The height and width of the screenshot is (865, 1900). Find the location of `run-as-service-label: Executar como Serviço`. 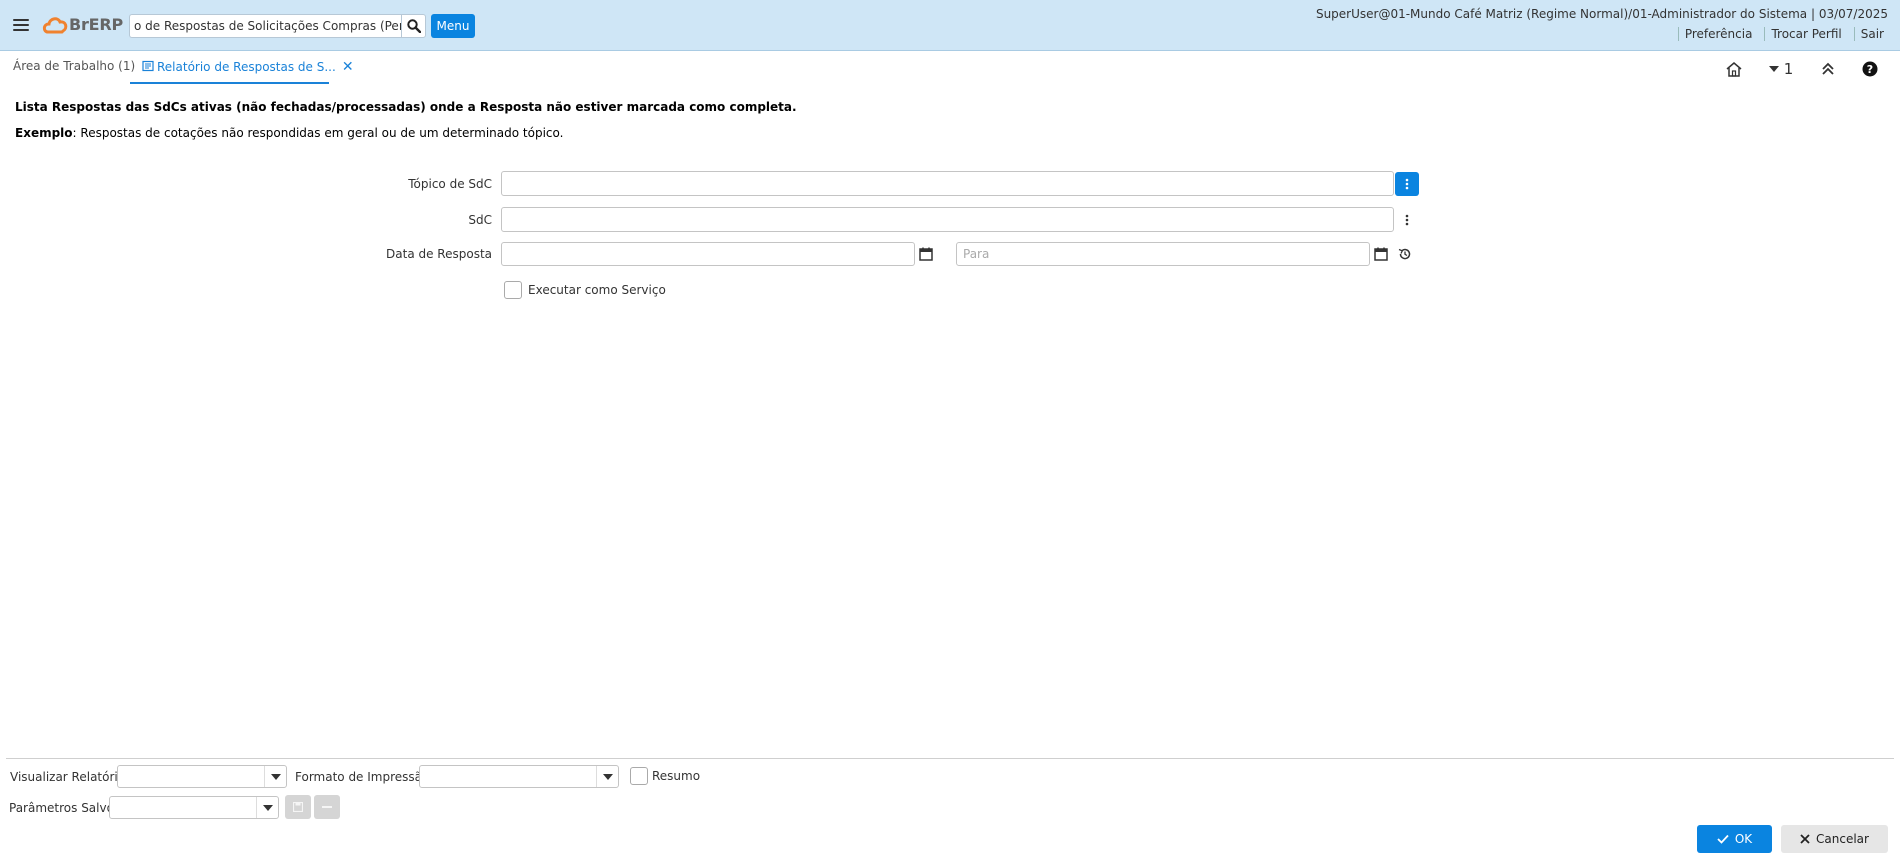

run-as-service-label: Executar como Serviço is located at coordinates (597, 290).